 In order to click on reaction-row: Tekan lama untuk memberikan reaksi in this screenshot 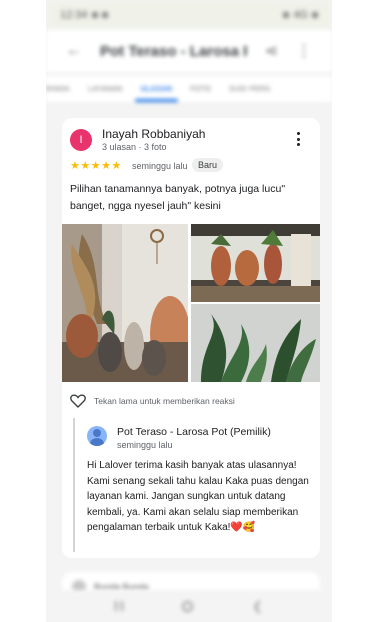, I will do `click(152, 401)`.